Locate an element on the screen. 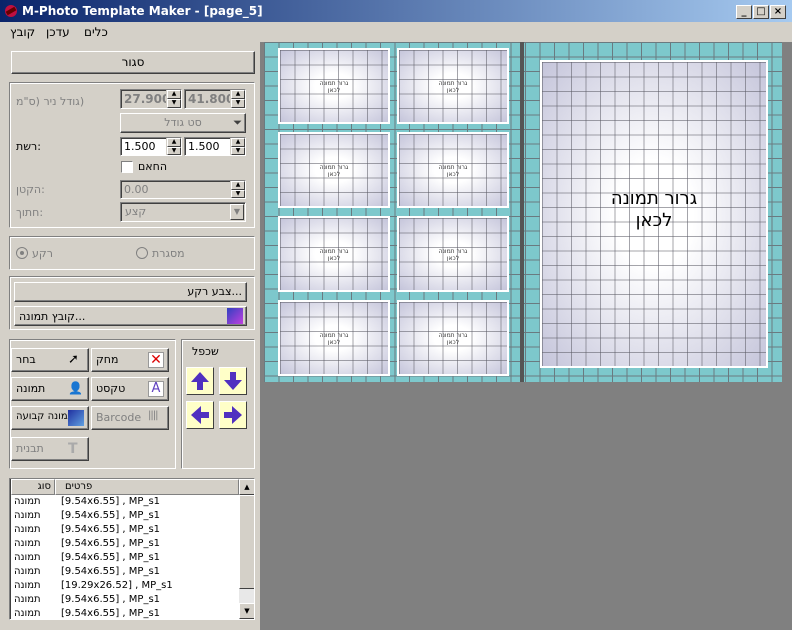 The height and width of the screenshot is (630, 792). window-title: M-Photo Template Maker - [page_5] is located at coordinates (142, 11).